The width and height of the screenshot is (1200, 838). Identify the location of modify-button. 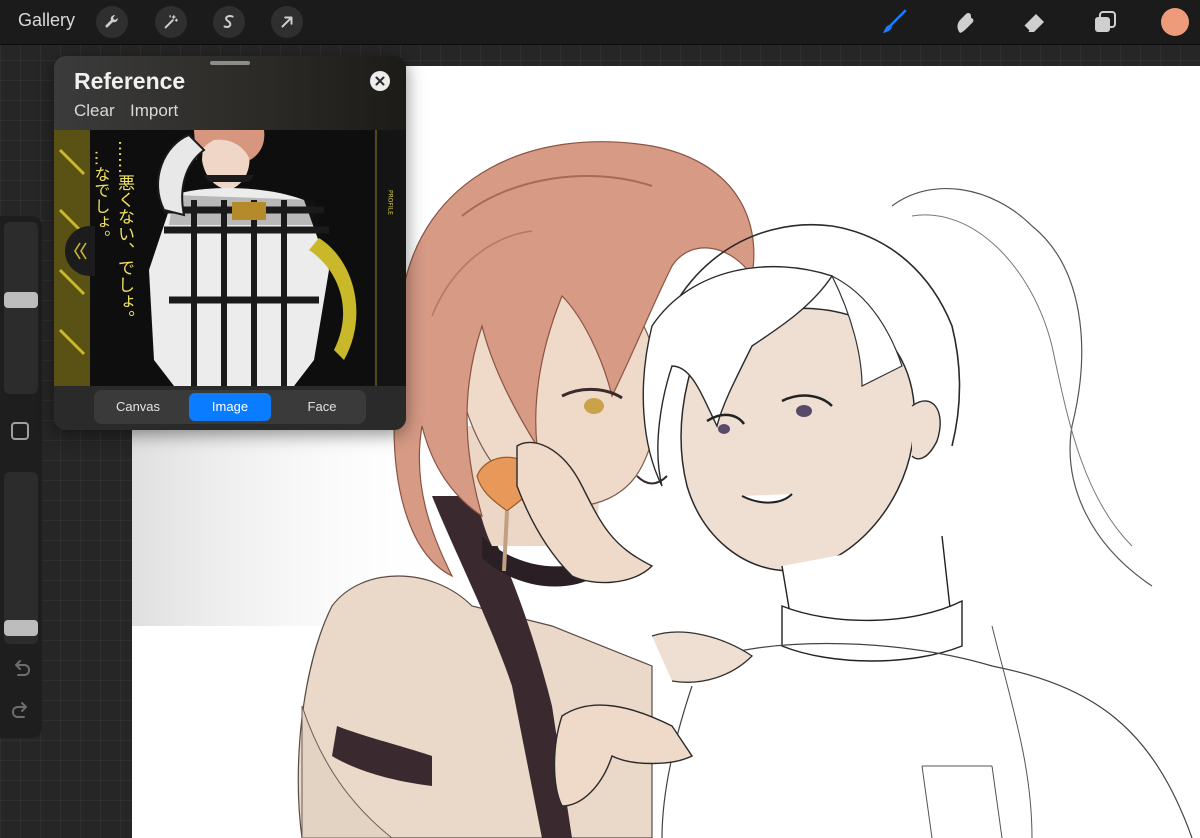
(20, 431).